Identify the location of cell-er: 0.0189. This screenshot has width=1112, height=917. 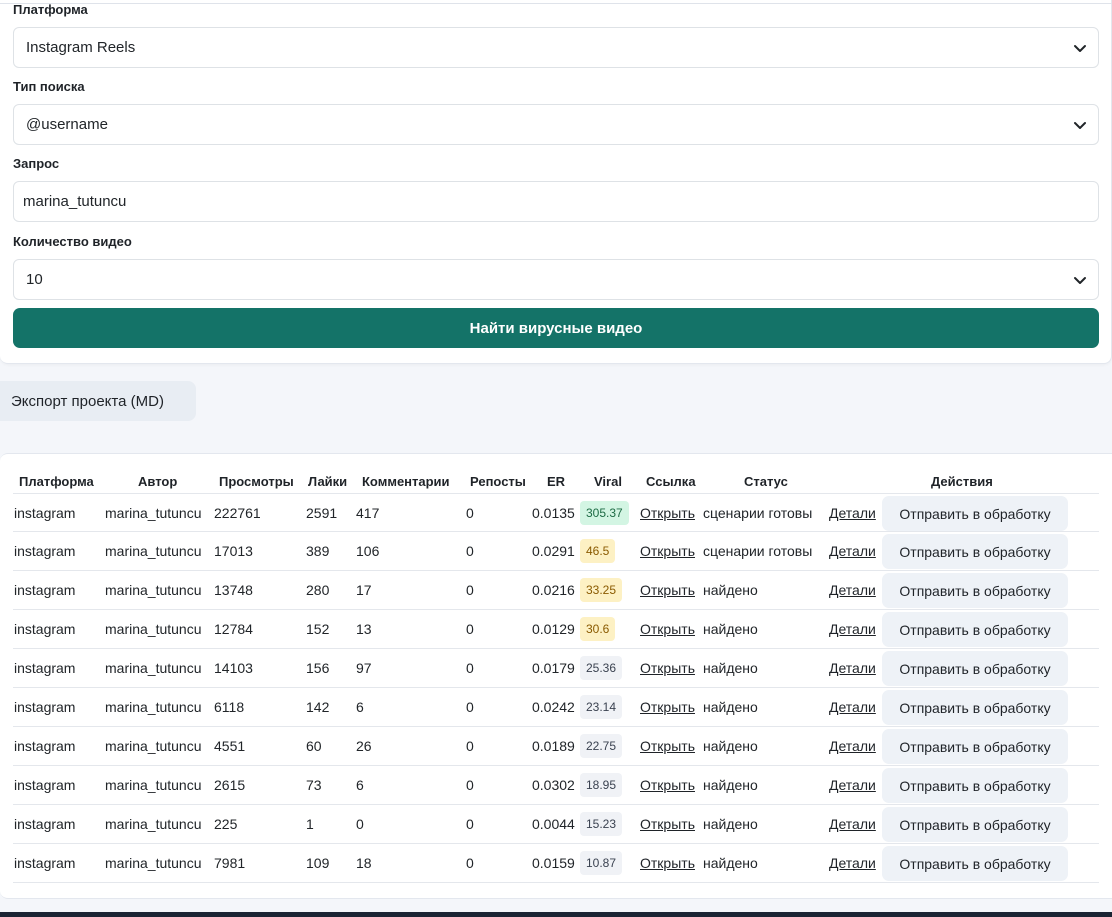
(553, 746).